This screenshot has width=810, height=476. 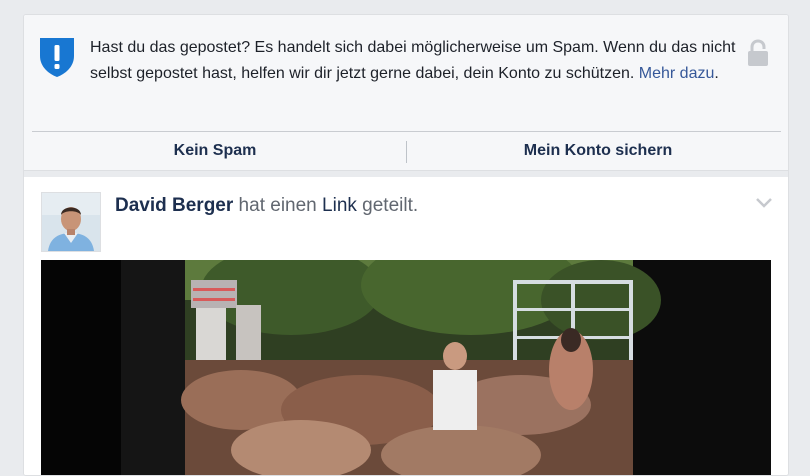 What do you see at coordinates (758, 52) in the screenshot?
I see `lock-icon` at bounding box center [758, 52].